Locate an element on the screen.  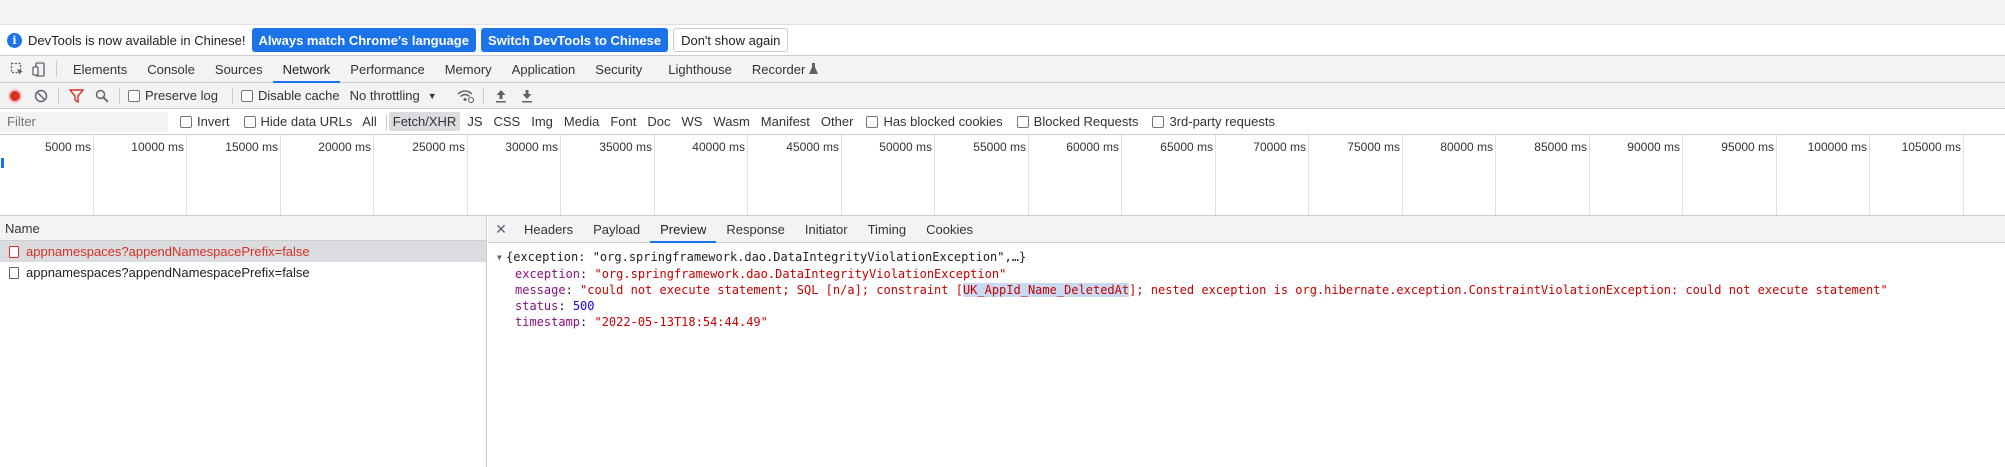
tab-lighthouse: Lighthouse is located at coordinates (697, 69).